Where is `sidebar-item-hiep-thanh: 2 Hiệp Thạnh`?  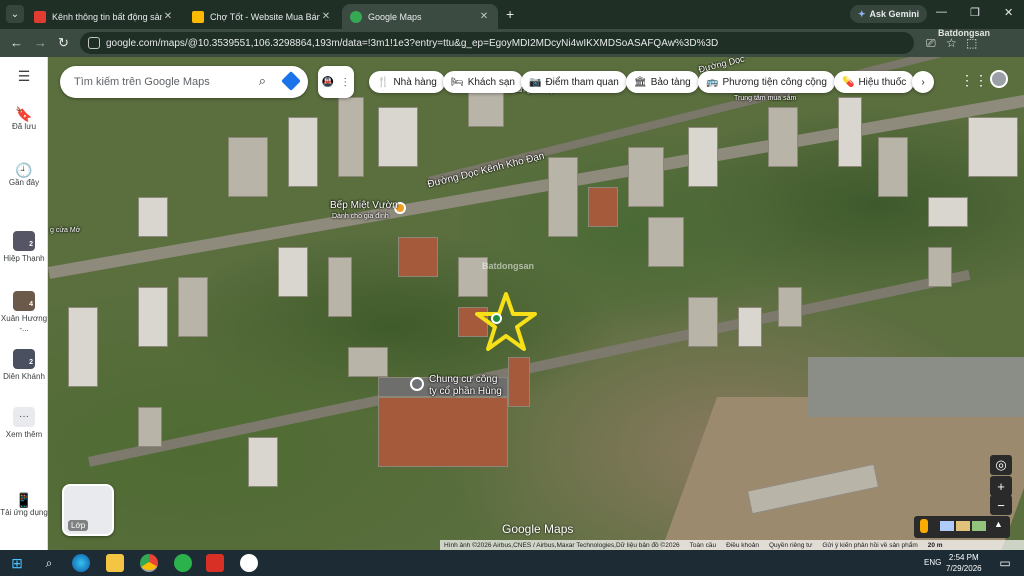
sidebar-item-hiep-thanh: 2 Hiệp Thạnh is located at coordinates (24, 247).